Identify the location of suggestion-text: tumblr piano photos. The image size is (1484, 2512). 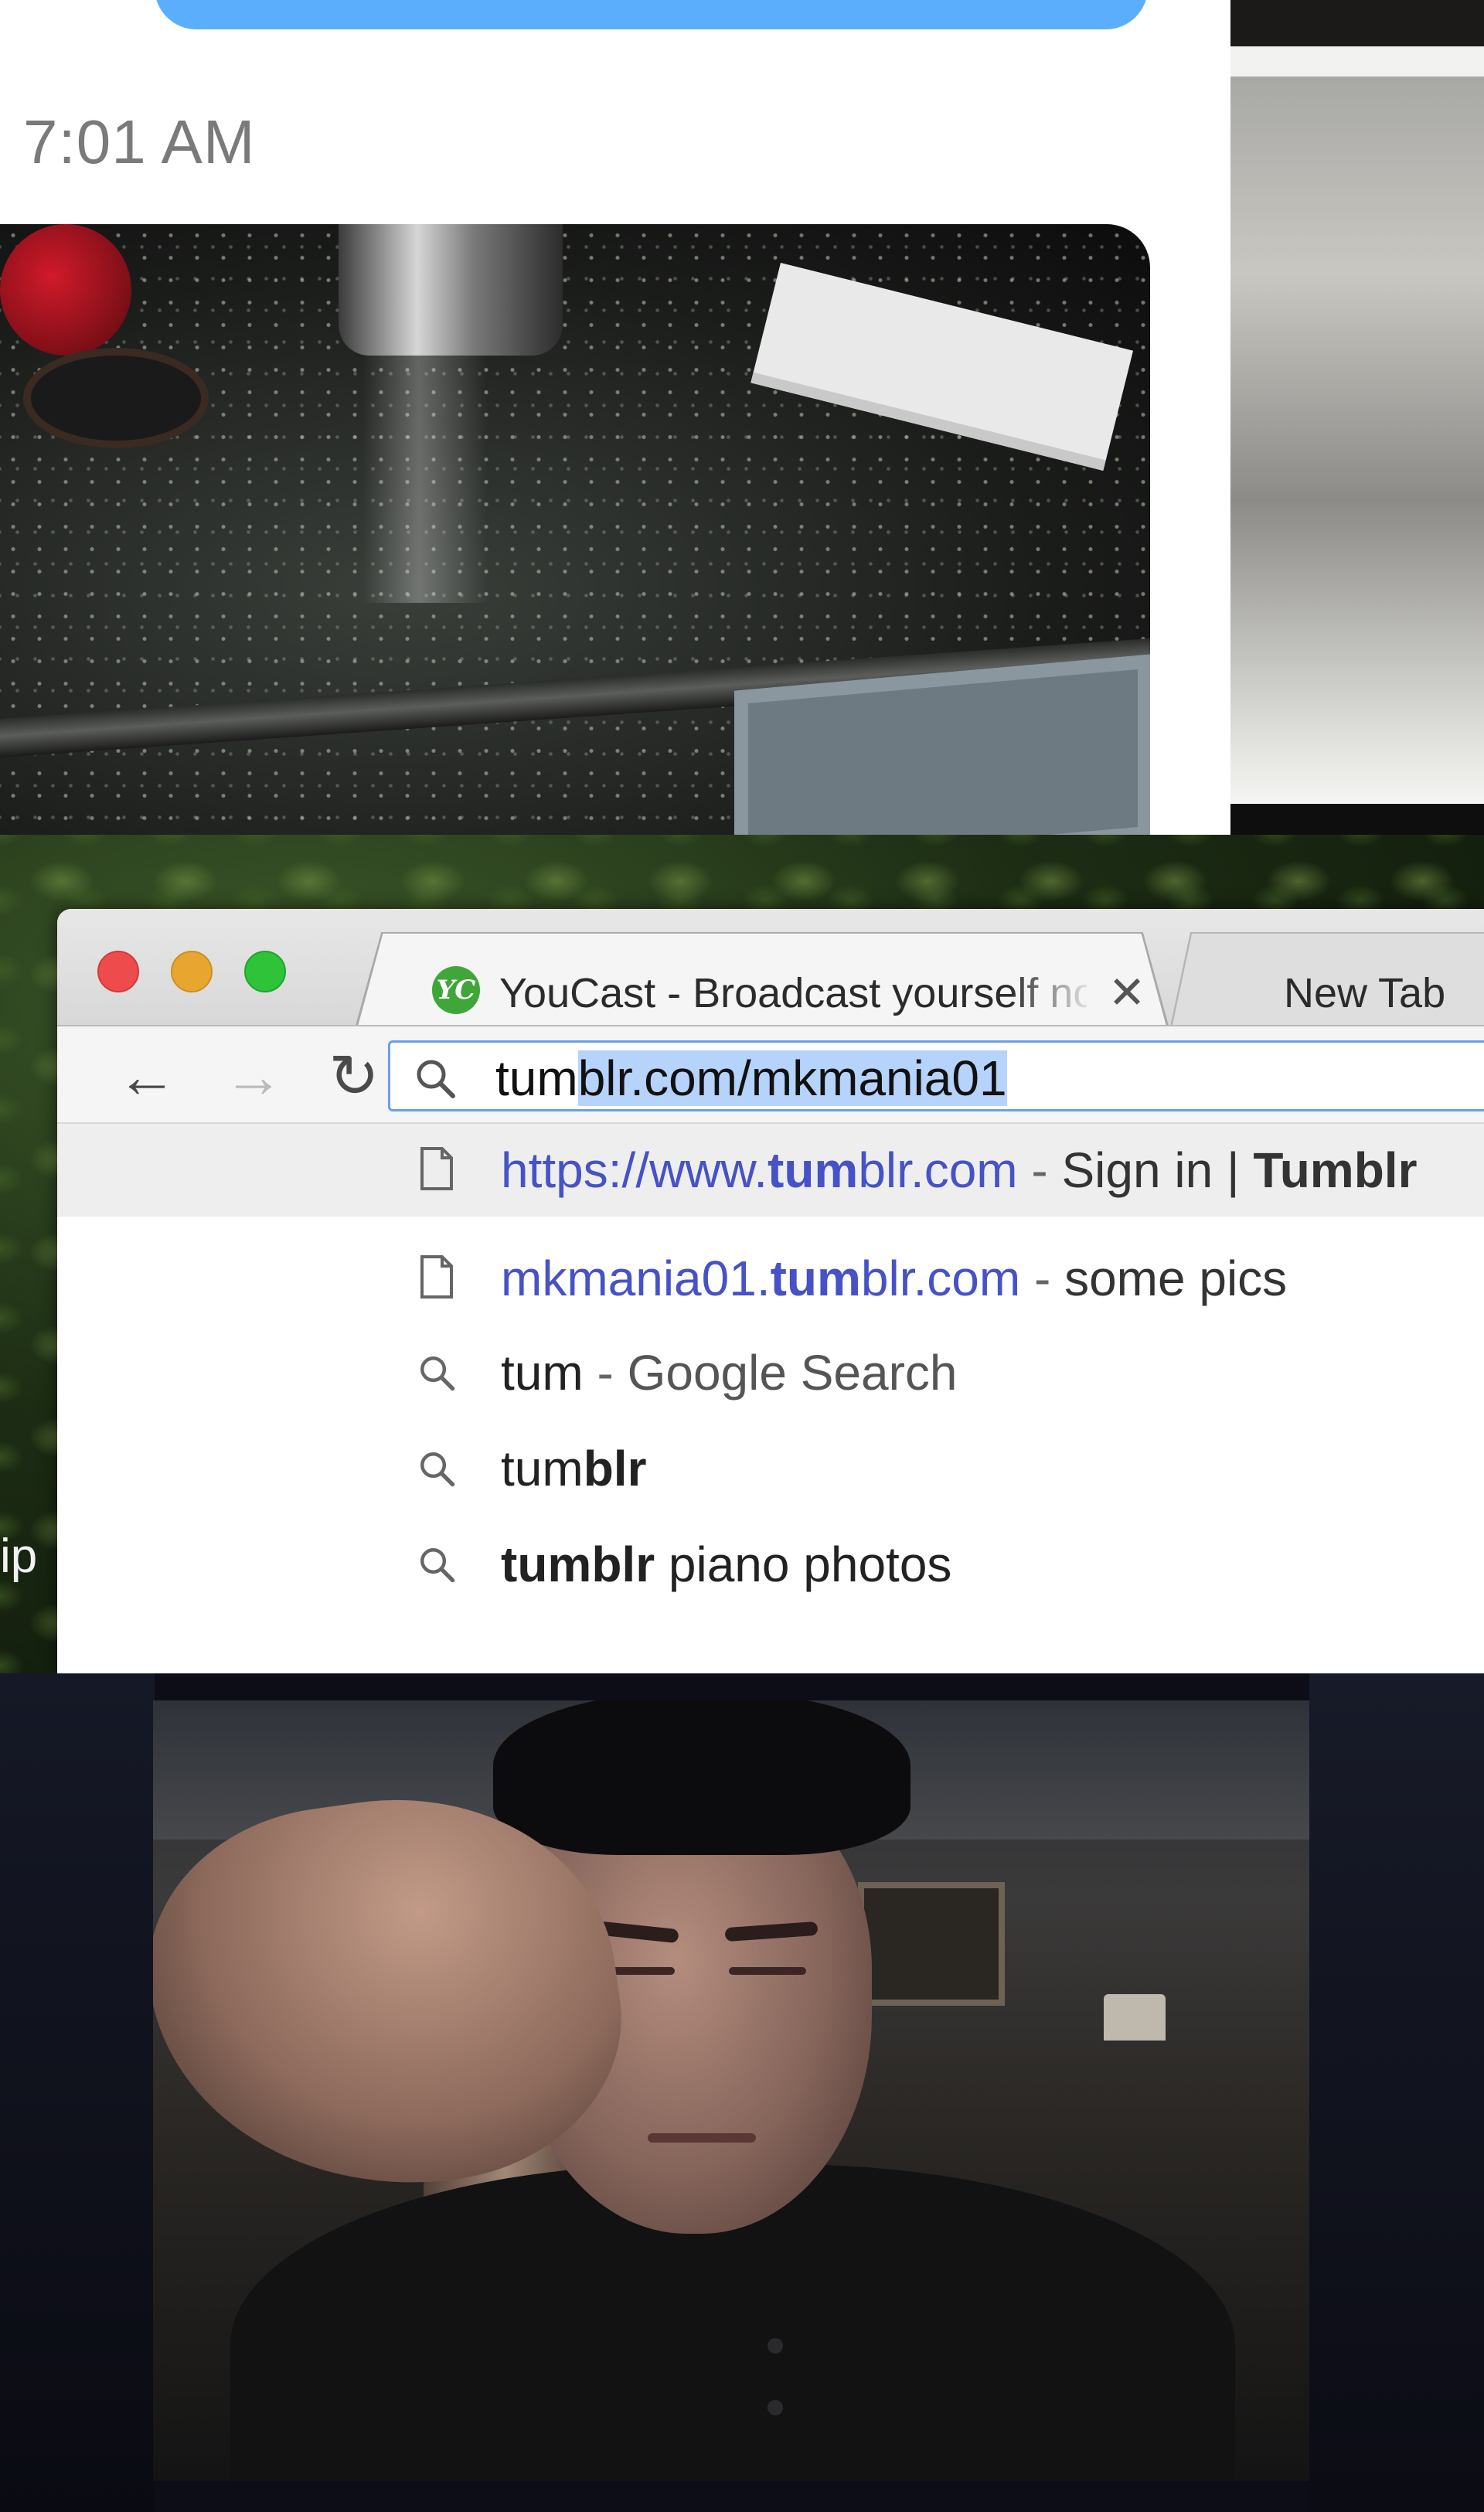
(726, 1564).